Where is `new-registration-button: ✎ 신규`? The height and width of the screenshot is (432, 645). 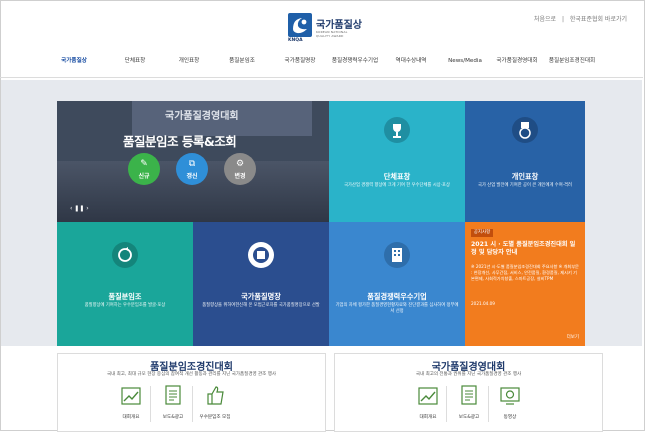
new-registration-button: ✎ 신규 is located at coordinates (144, 169).